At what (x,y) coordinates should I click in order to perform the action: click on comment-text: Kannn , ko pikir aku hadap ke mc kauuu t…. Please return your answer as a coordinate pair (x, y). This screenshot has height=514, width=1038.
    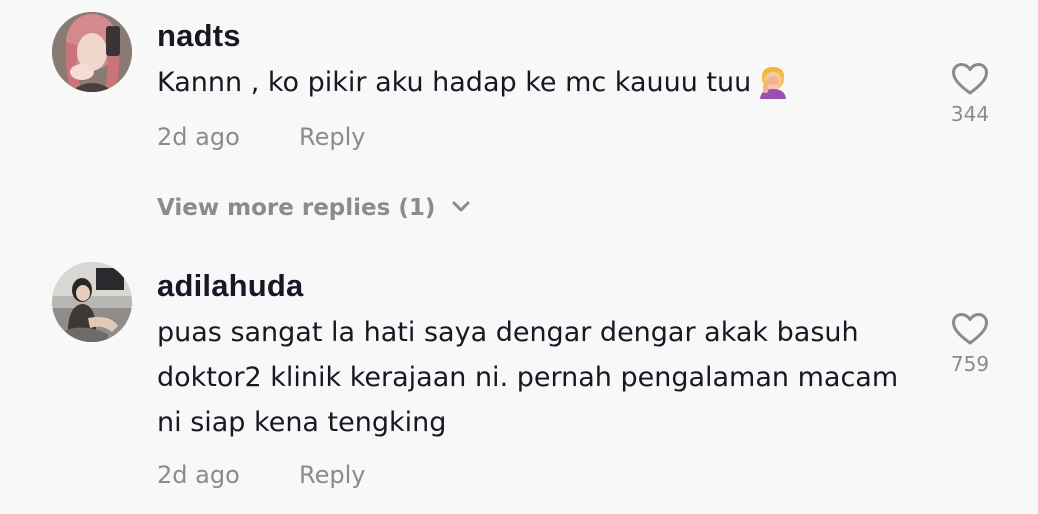
    Looking at the image, I should click on (542, 82).